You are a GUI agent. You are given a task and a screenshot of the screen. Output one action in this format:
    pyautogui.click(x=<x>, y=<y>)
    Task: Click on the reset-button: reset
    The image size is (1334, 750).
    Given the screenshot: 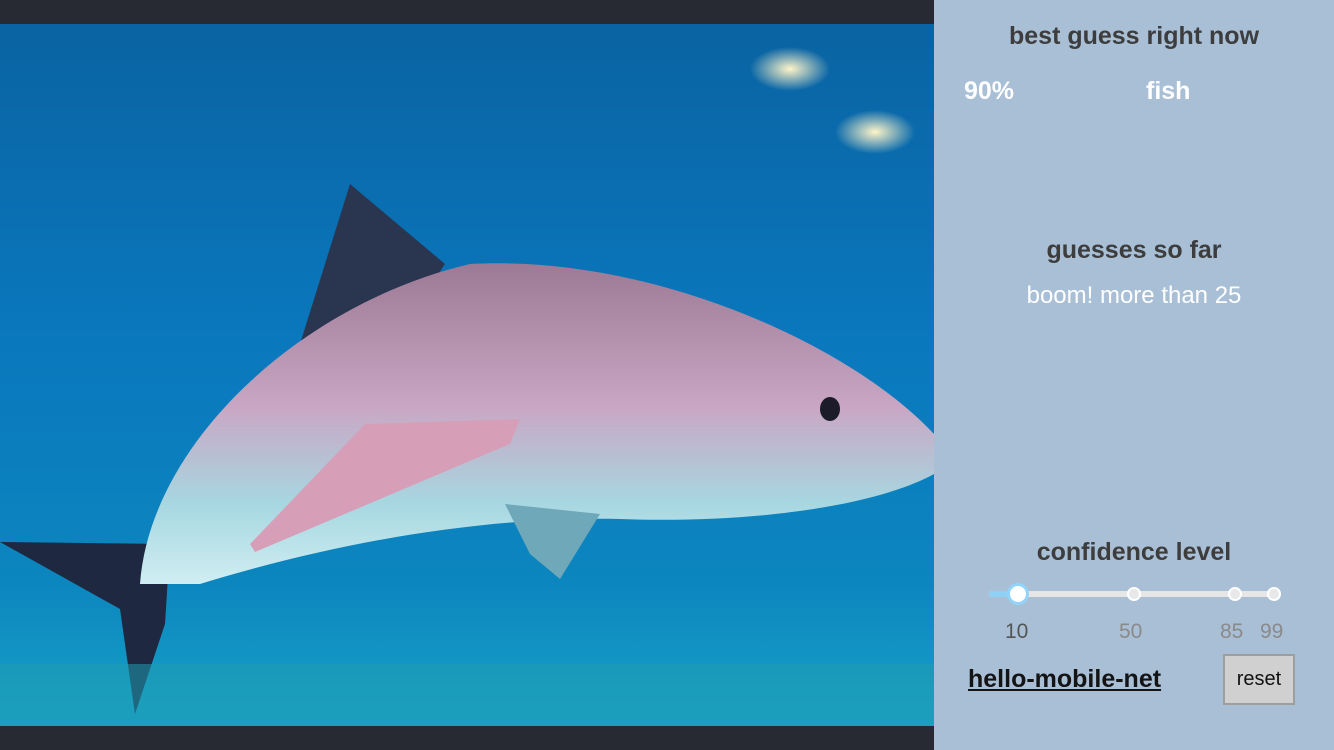 What is the action you would take?
    pyautogui.click(x=1259, y=679)
    